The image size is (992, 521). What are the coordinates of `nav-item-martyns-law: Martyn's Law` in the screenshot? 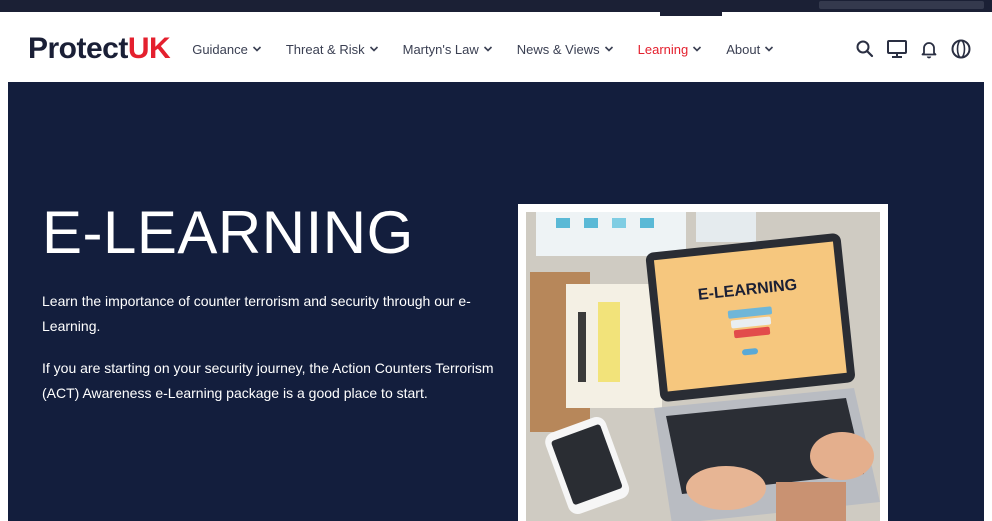 It's located at (448, 49).